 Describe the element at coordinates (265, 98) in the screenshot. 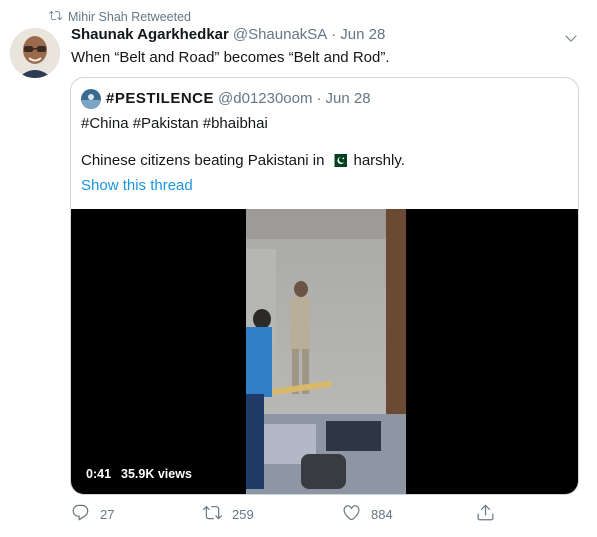

I see `quoted-author-handle: @d01230oom` at that location.